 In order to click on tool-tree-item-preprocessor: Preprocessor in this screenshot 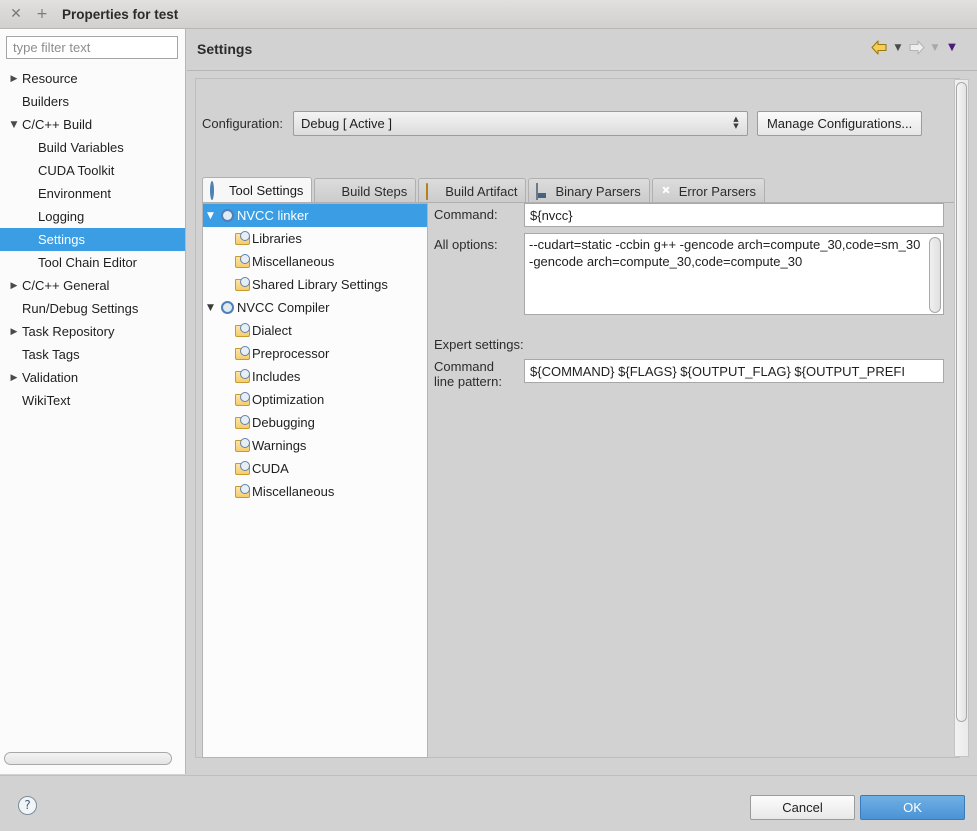, I will do `click(315, 353)`.